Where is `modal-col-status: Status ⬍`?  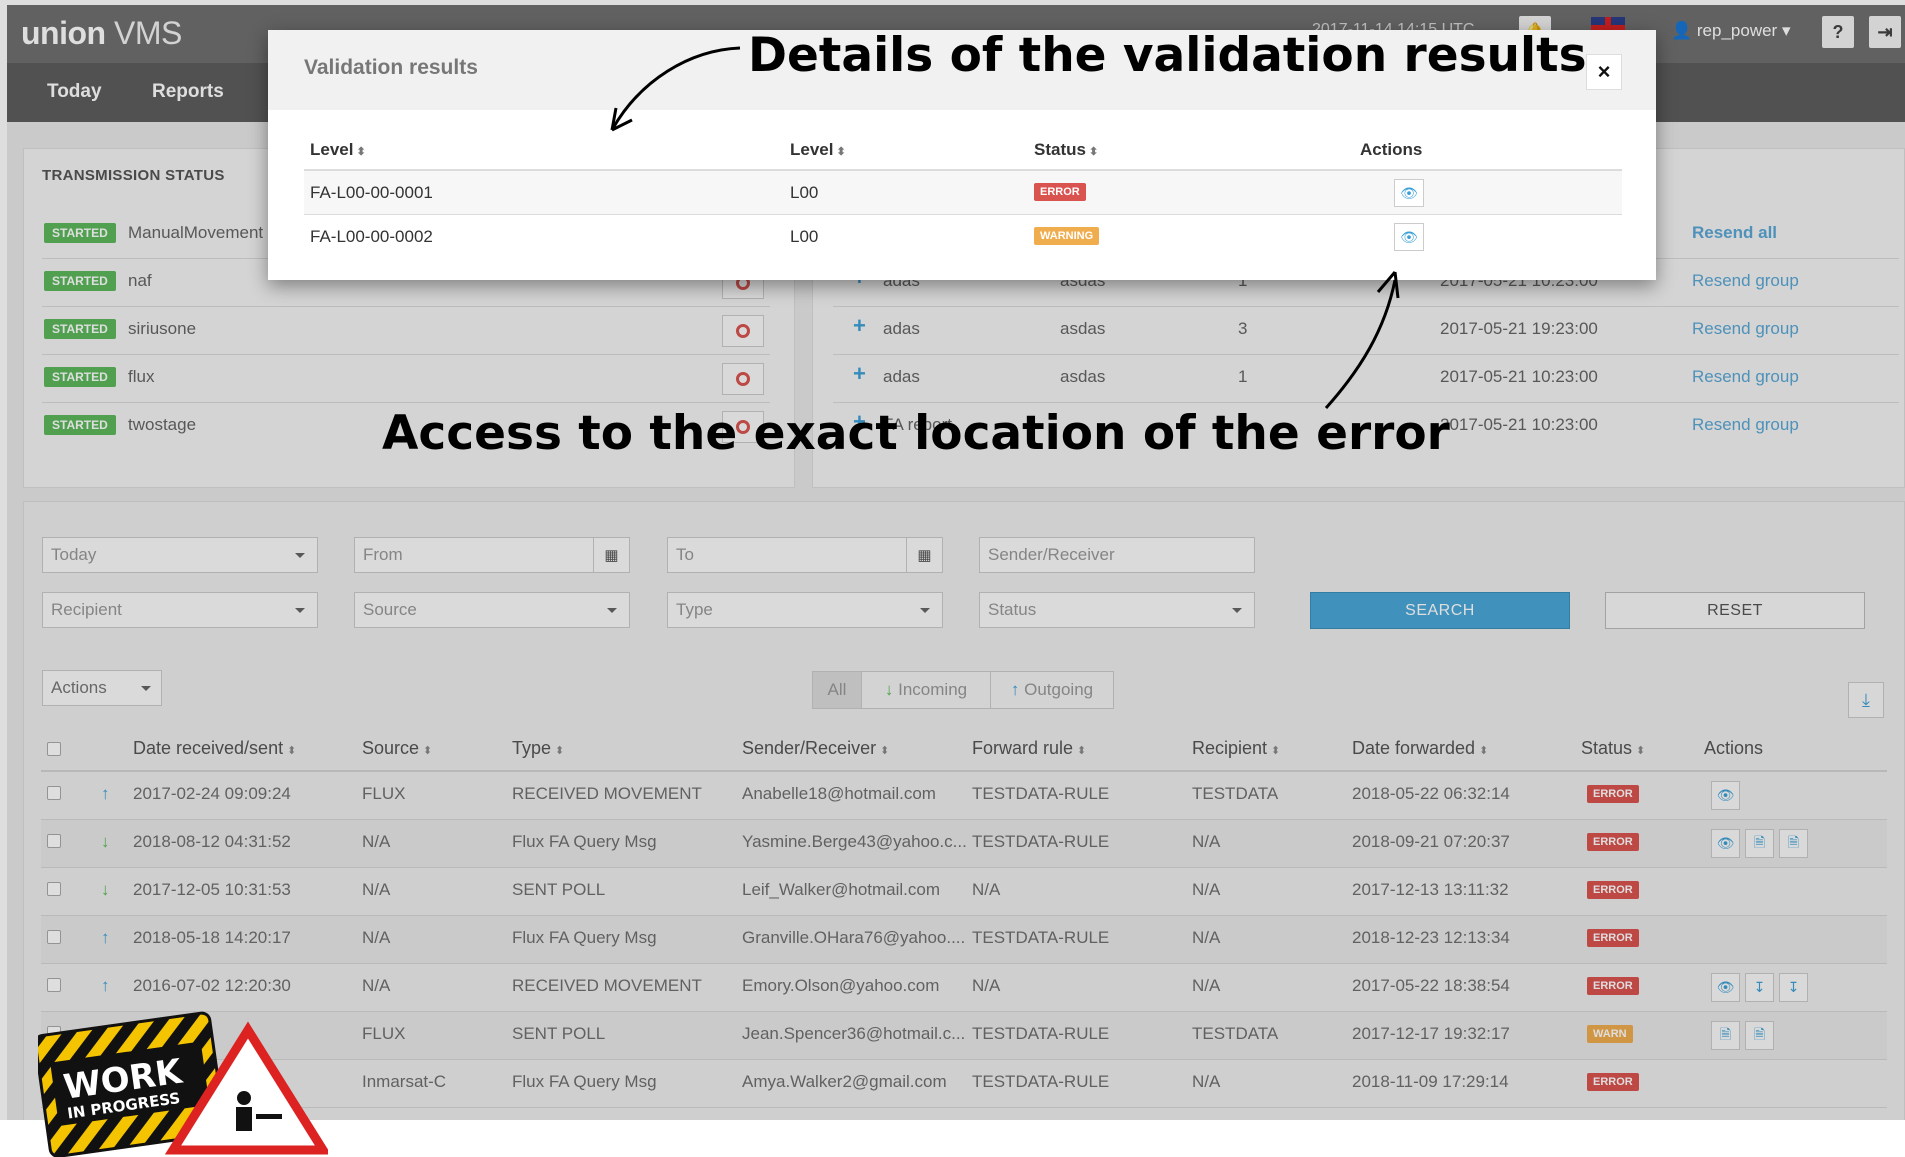 modal-col-status: Status ⬍ is located at coordinates (1066, 150).